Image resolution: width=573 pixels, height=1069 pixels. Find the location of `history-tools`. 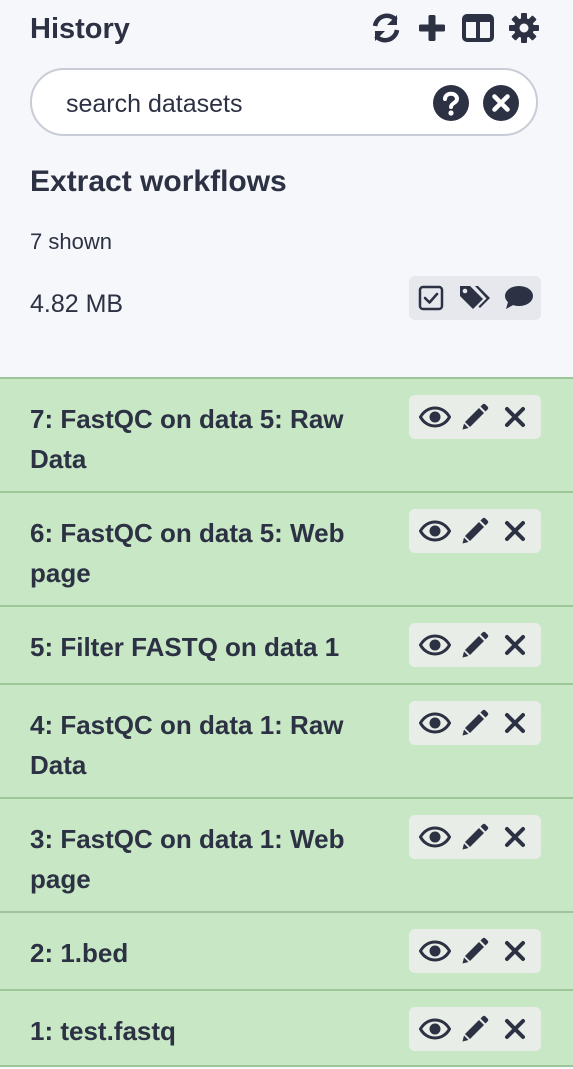

history-tools is located at coordinates (475, 298).